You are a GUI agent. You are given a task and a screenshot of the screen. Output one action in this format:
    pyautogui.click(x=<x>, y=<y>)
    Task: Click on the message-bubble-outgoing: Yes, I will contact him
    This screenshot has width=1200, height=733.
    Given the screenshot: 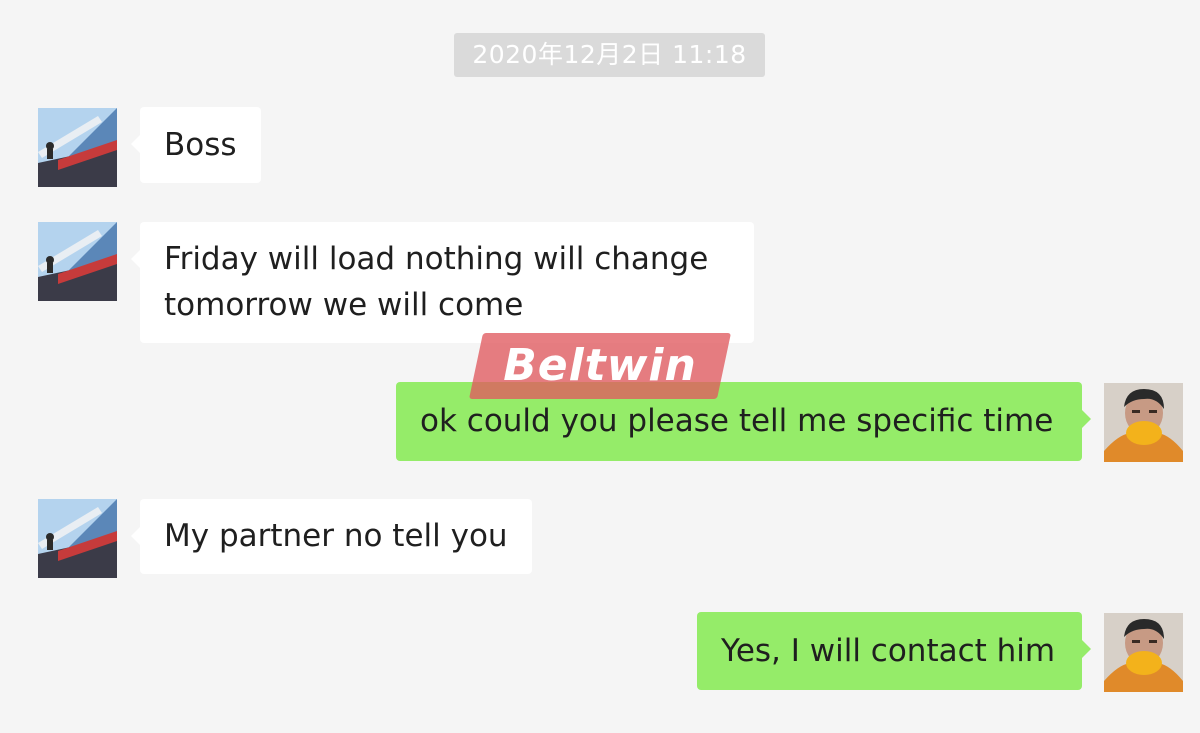 What is the action you would take?
    pyautogui.click(x=894, y=651)
    